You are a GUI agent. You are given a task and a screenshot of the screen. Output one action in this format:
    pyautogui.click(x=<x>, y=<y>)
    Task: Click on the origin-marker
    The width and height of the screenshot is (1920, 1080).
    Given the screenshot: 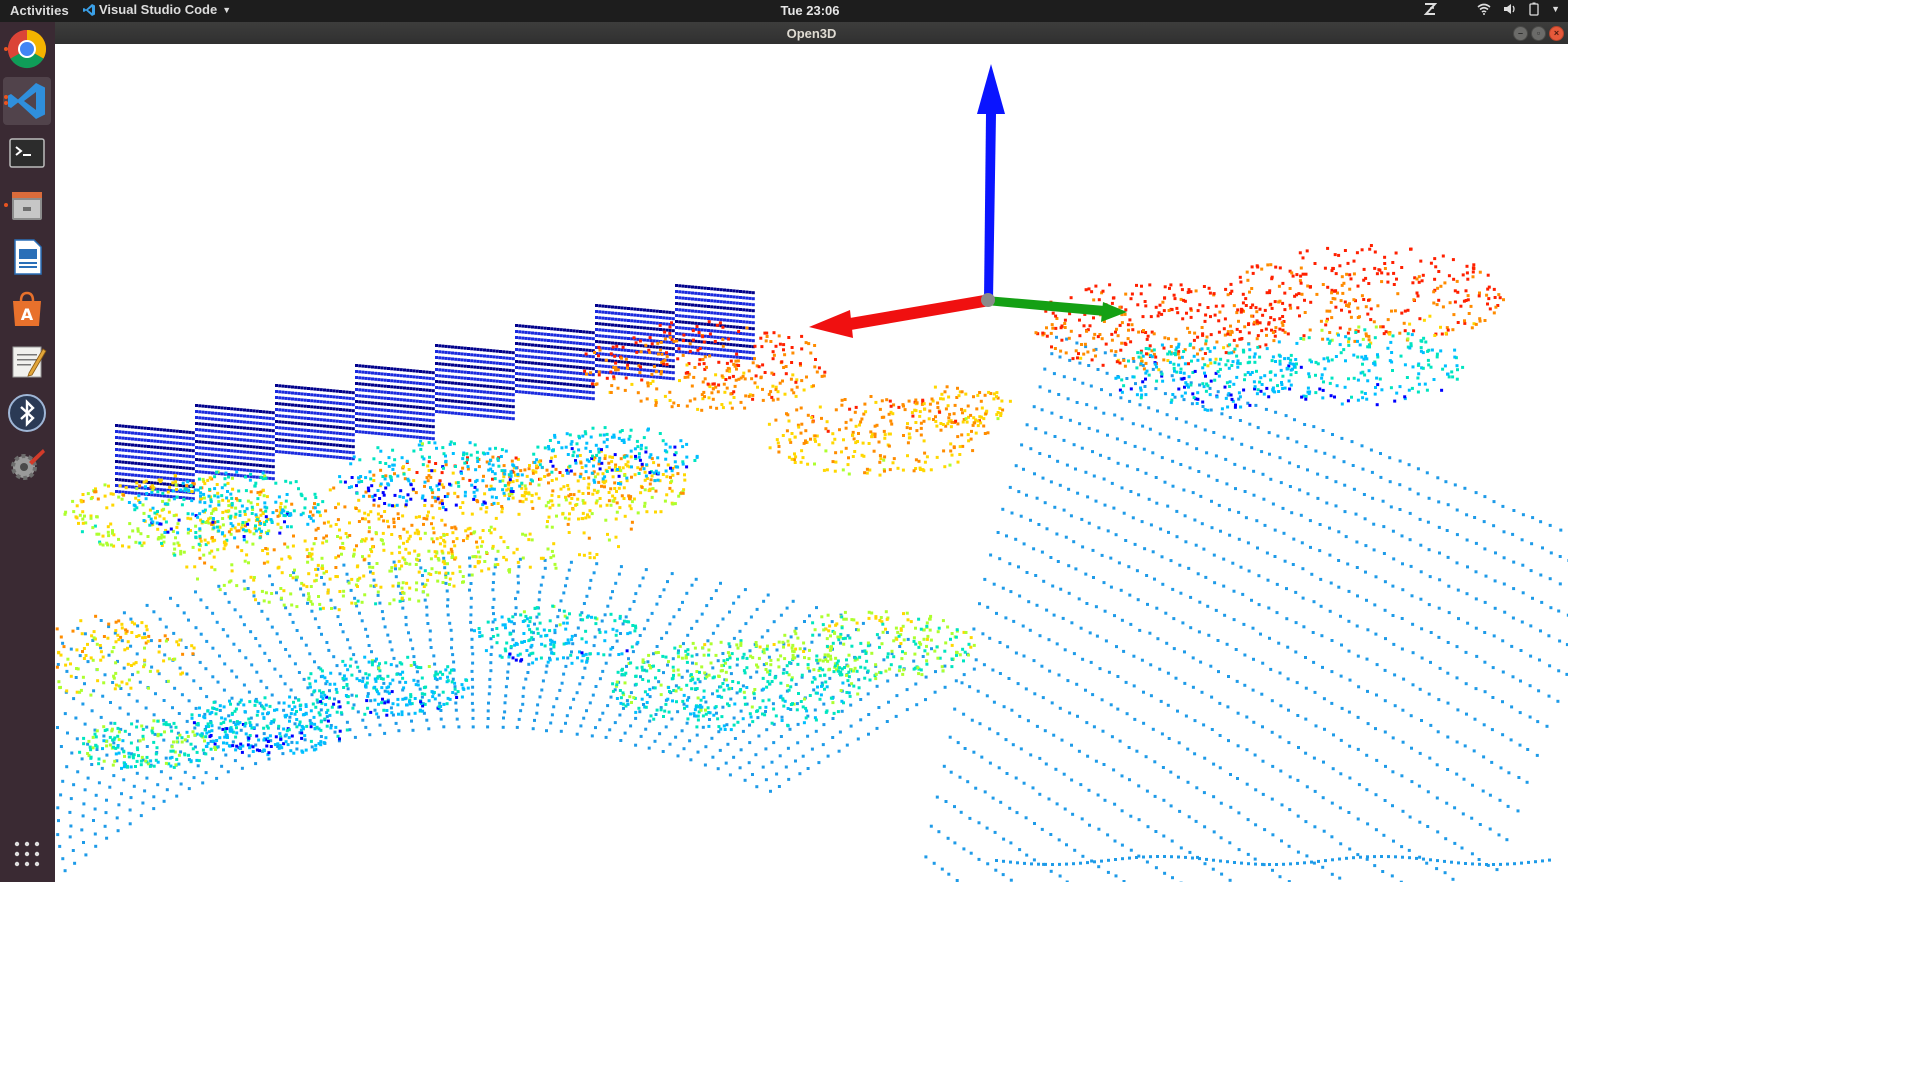 What is the action you would take?
    pyautogui.click(x=988, y=300)
    